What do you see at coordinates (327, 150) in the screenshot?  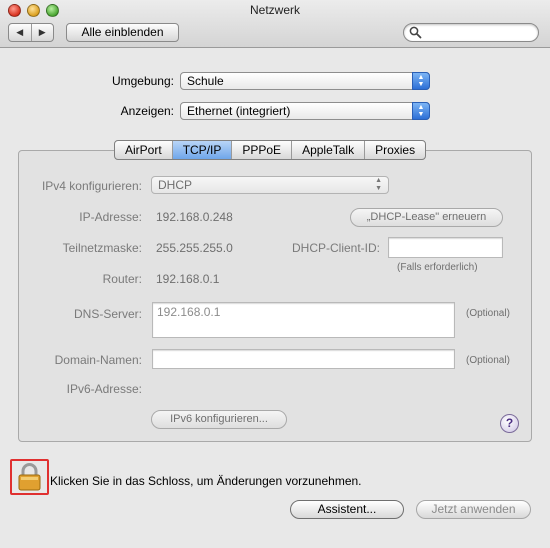 I see `tab-appletalk: AppleTalk` at bounding box center [327, 150].